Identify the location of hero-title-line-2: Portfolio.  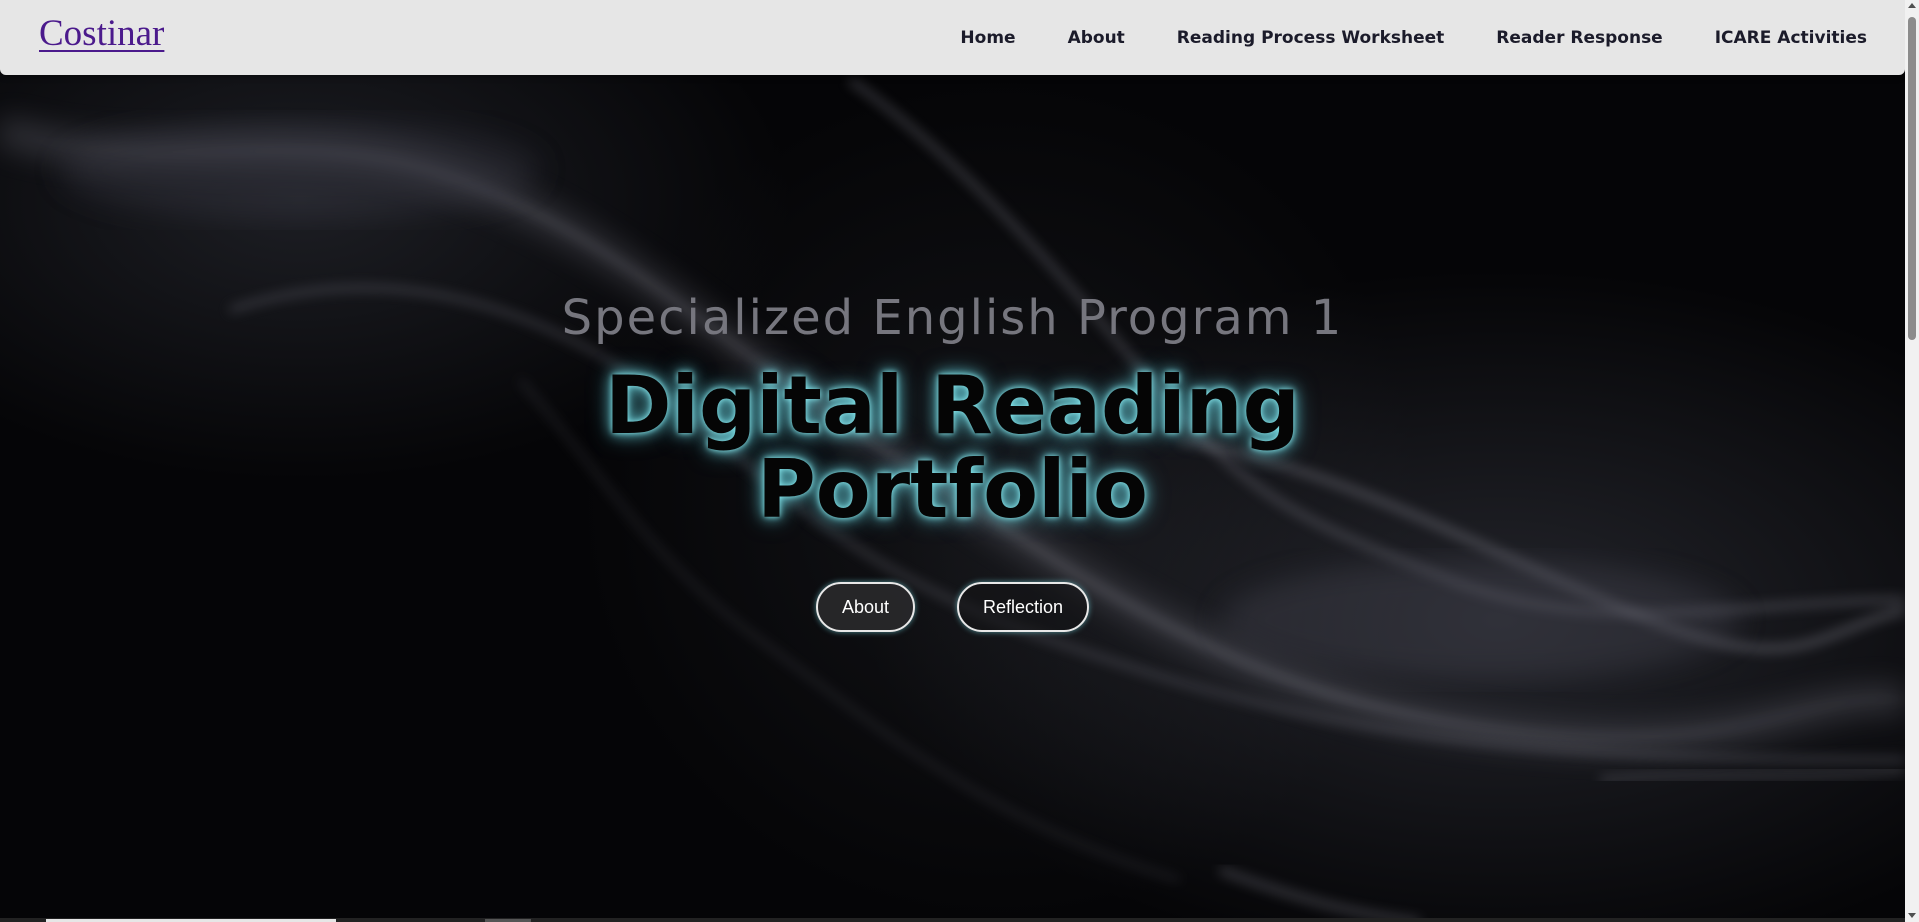
(952, 489).